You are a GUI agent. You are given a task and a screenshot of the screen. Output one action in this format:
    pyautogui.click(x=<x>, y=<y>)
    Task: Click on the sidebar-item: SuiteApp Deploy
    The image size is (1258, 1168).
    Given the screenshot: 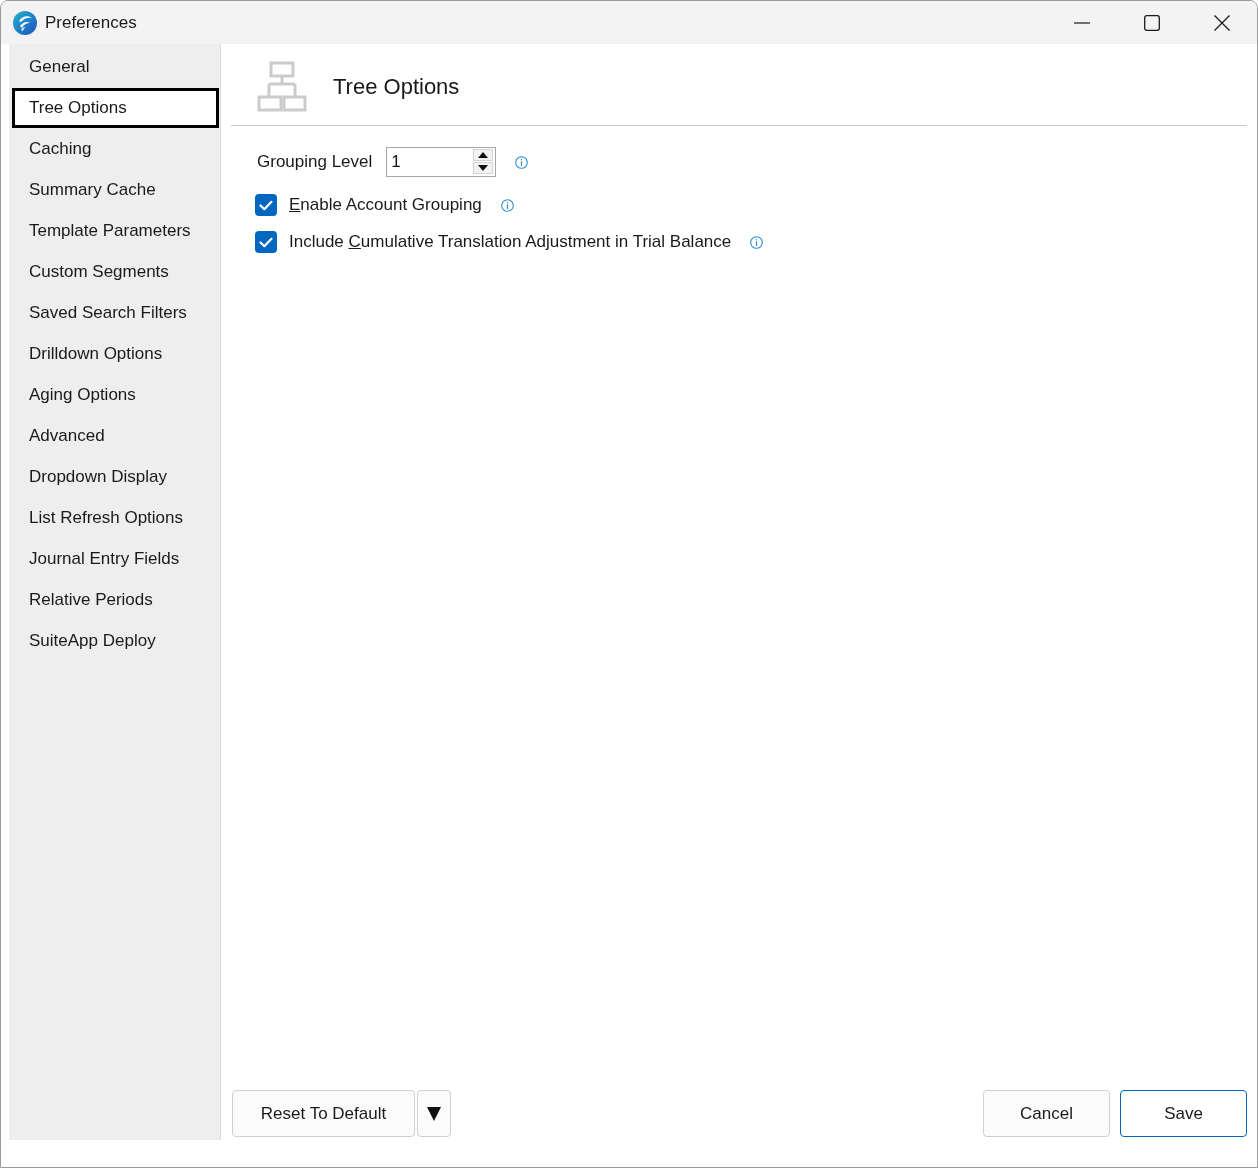 What is the action you would take?
    pyautogui.click(x=115, y=641)
    